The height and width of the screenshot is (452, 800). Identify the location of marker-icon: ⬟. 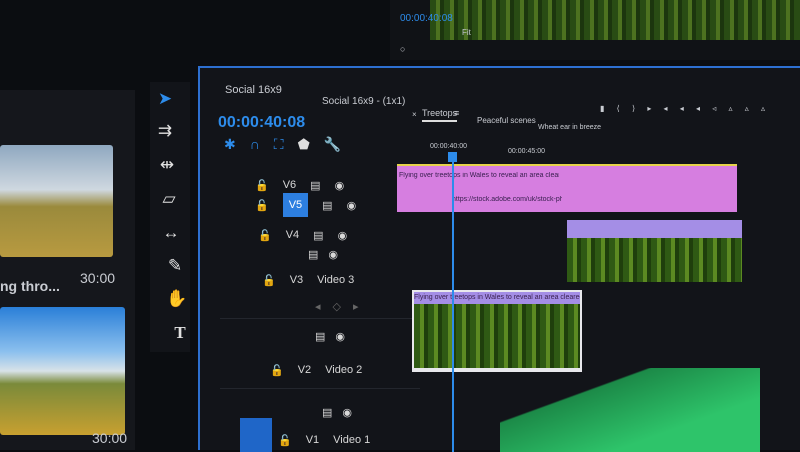
(304, 144).